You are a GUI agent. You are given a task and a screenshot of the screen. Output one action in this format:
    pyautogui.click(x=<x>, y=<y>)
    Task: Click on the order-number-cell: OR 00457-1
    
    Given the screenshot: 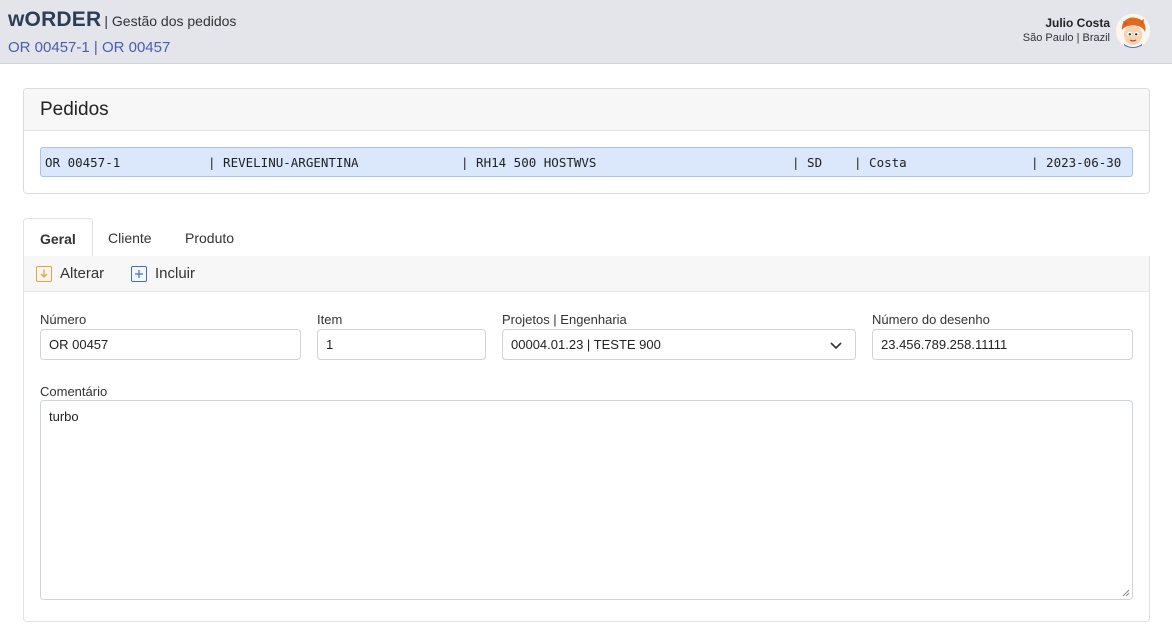 What is the action you would take?
    pyautogui.click(x=83, y=162)
    